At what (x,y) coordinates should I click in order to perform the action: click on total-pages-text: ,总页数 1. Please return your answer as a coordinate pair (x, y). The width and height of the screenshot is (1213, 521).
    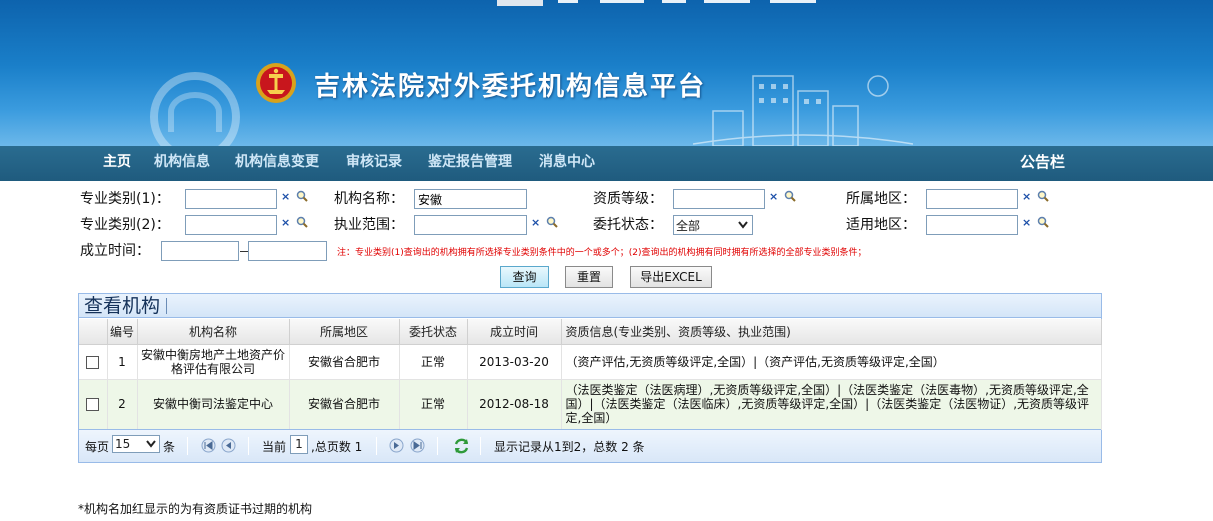
    Looking at the image, I should click on (337, 447).